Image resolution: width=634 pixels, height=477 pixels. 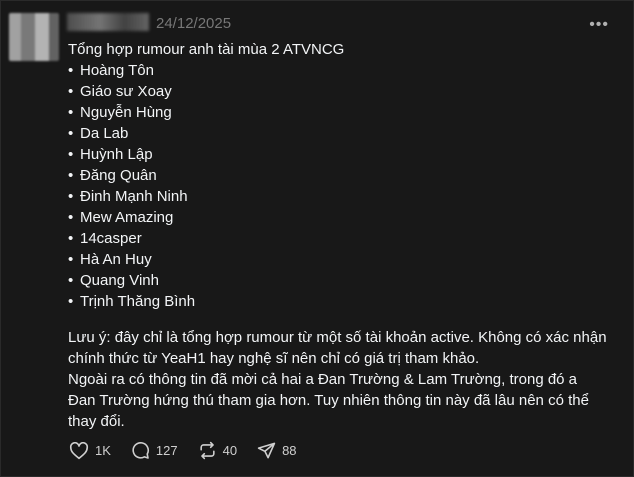 I want to click on like-button: 1K, so click(x=90, y=450).